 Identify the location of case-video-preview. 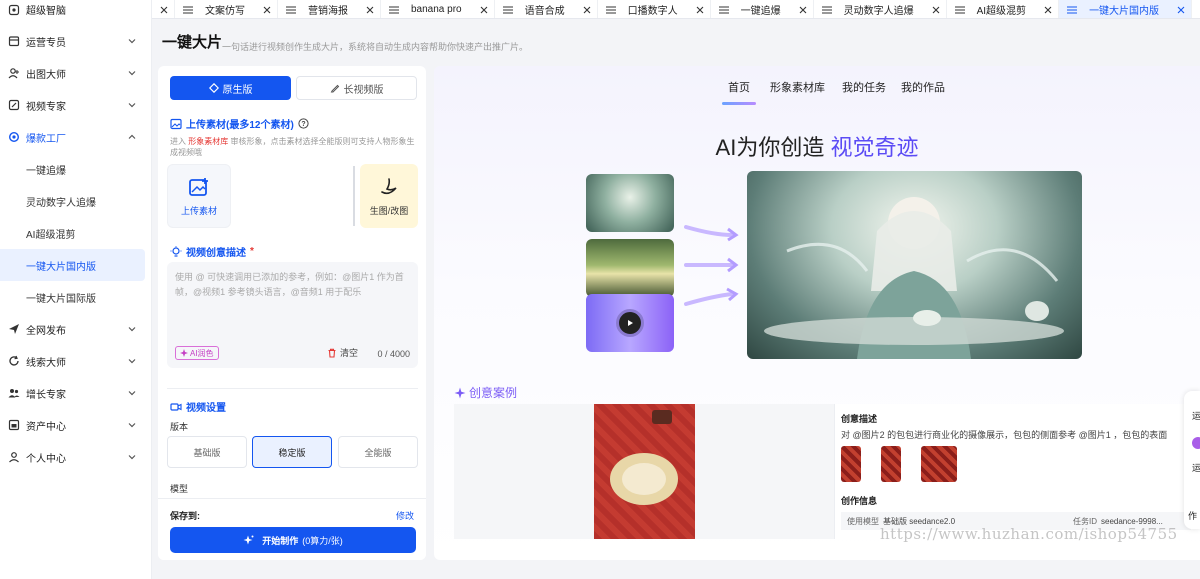
(644, 471).